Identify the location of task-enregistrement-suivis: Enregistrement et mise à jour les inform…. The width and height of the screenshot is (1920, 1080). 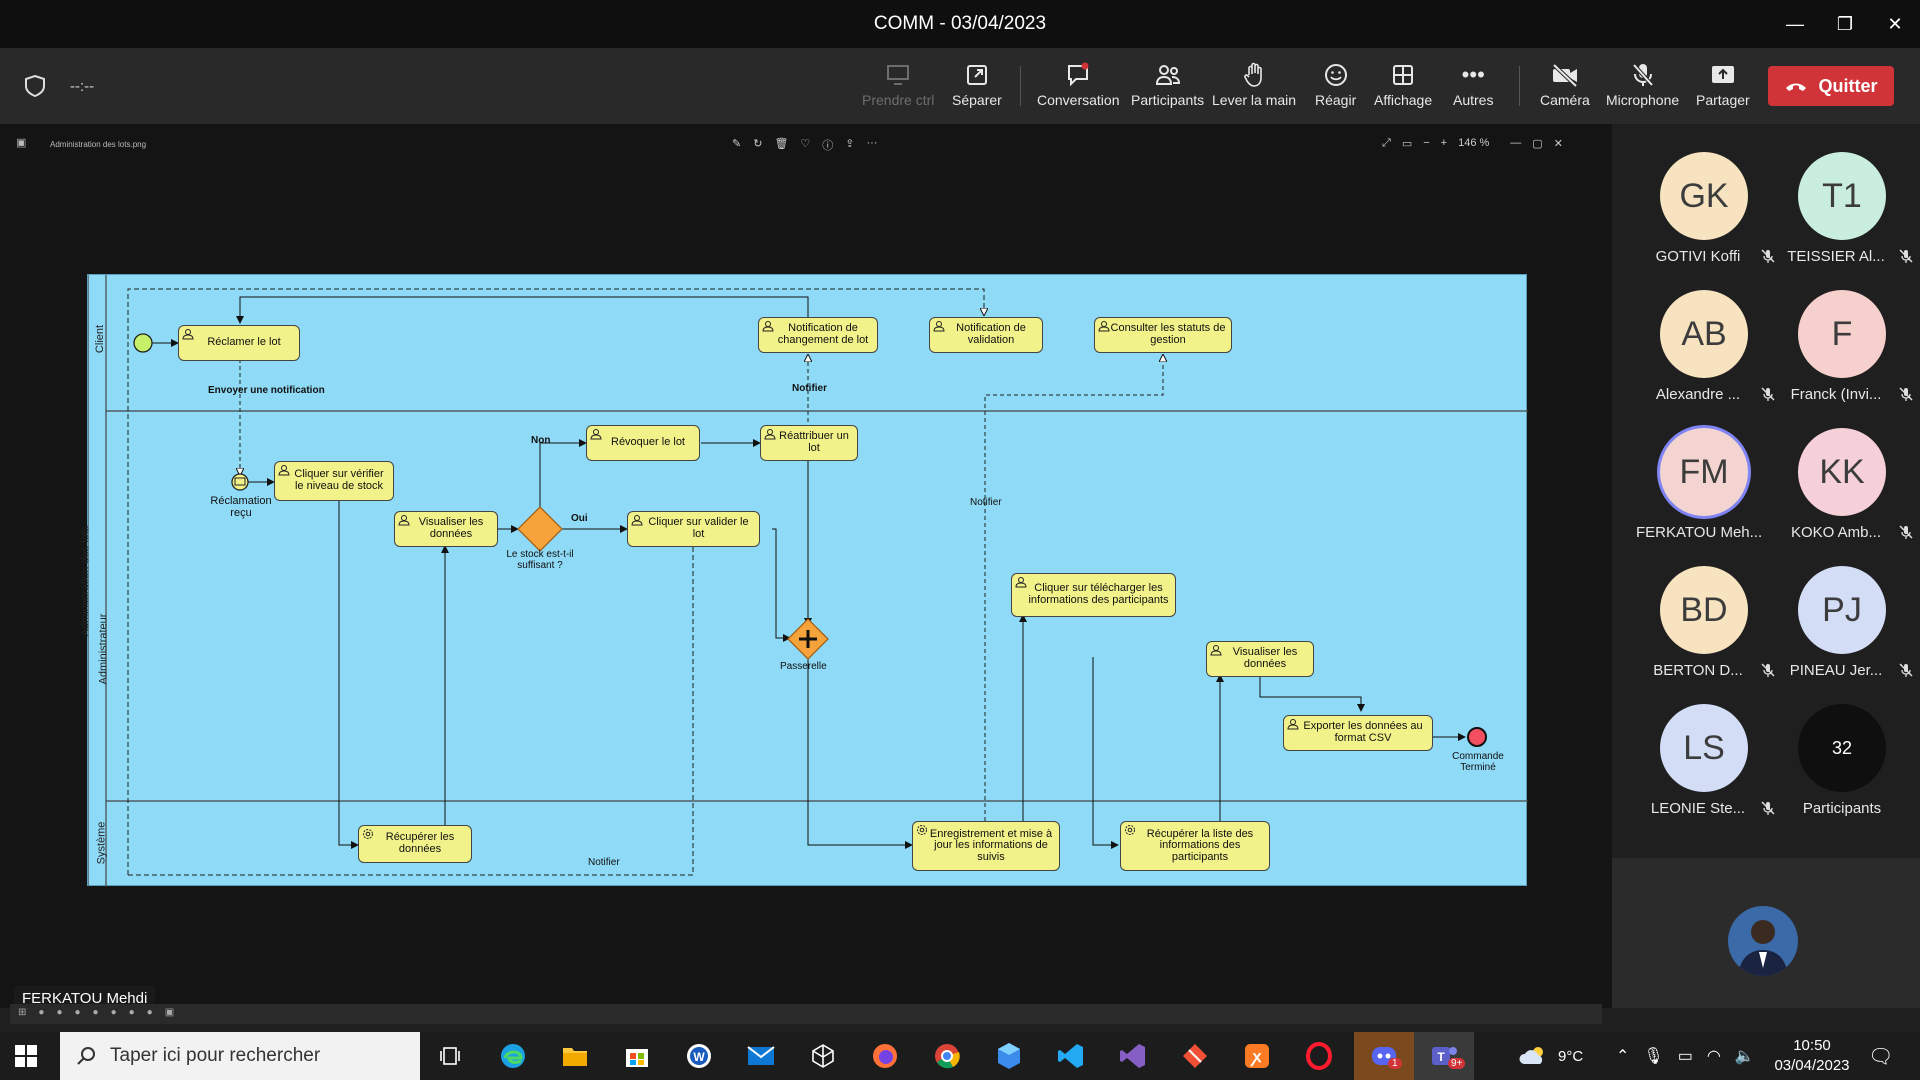
(986, 846).